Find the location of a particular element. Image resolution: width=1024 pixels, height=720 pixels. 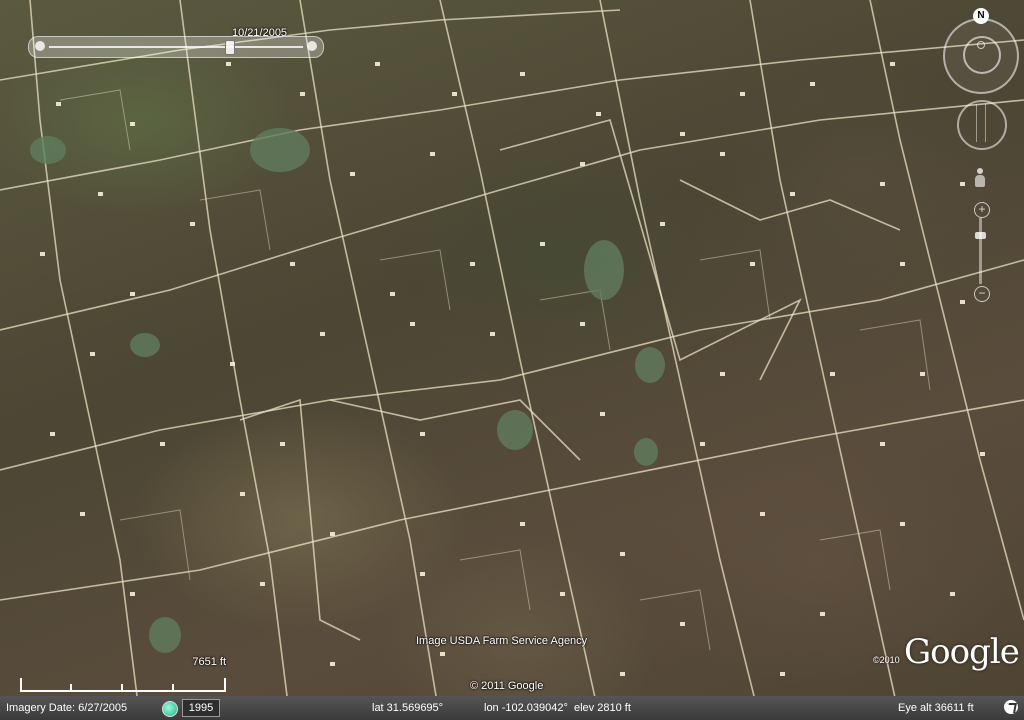

historical-imagery-slider is located at coordinates (176, 47).